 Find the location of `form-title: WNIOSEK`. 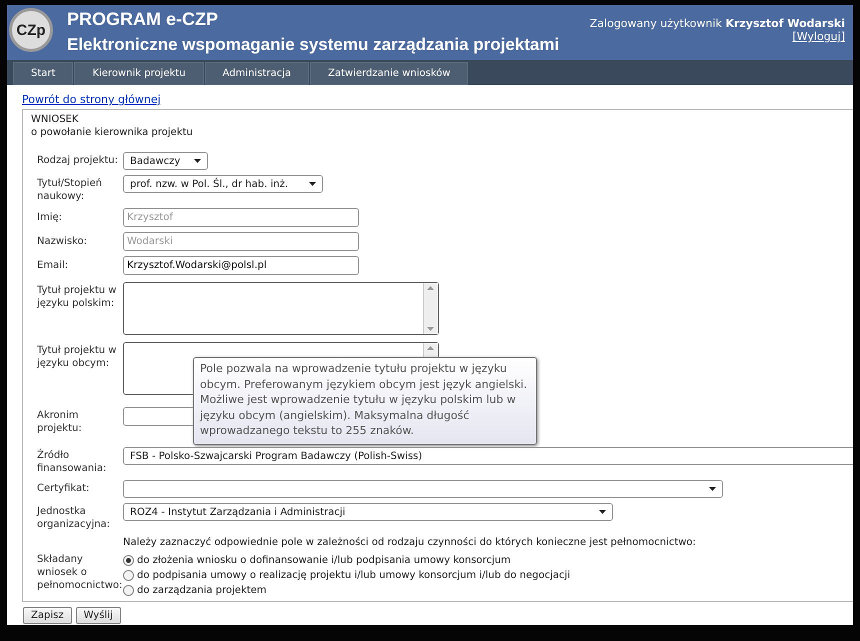

form-title: WNIOSEK is located at coordinates (55, 119).